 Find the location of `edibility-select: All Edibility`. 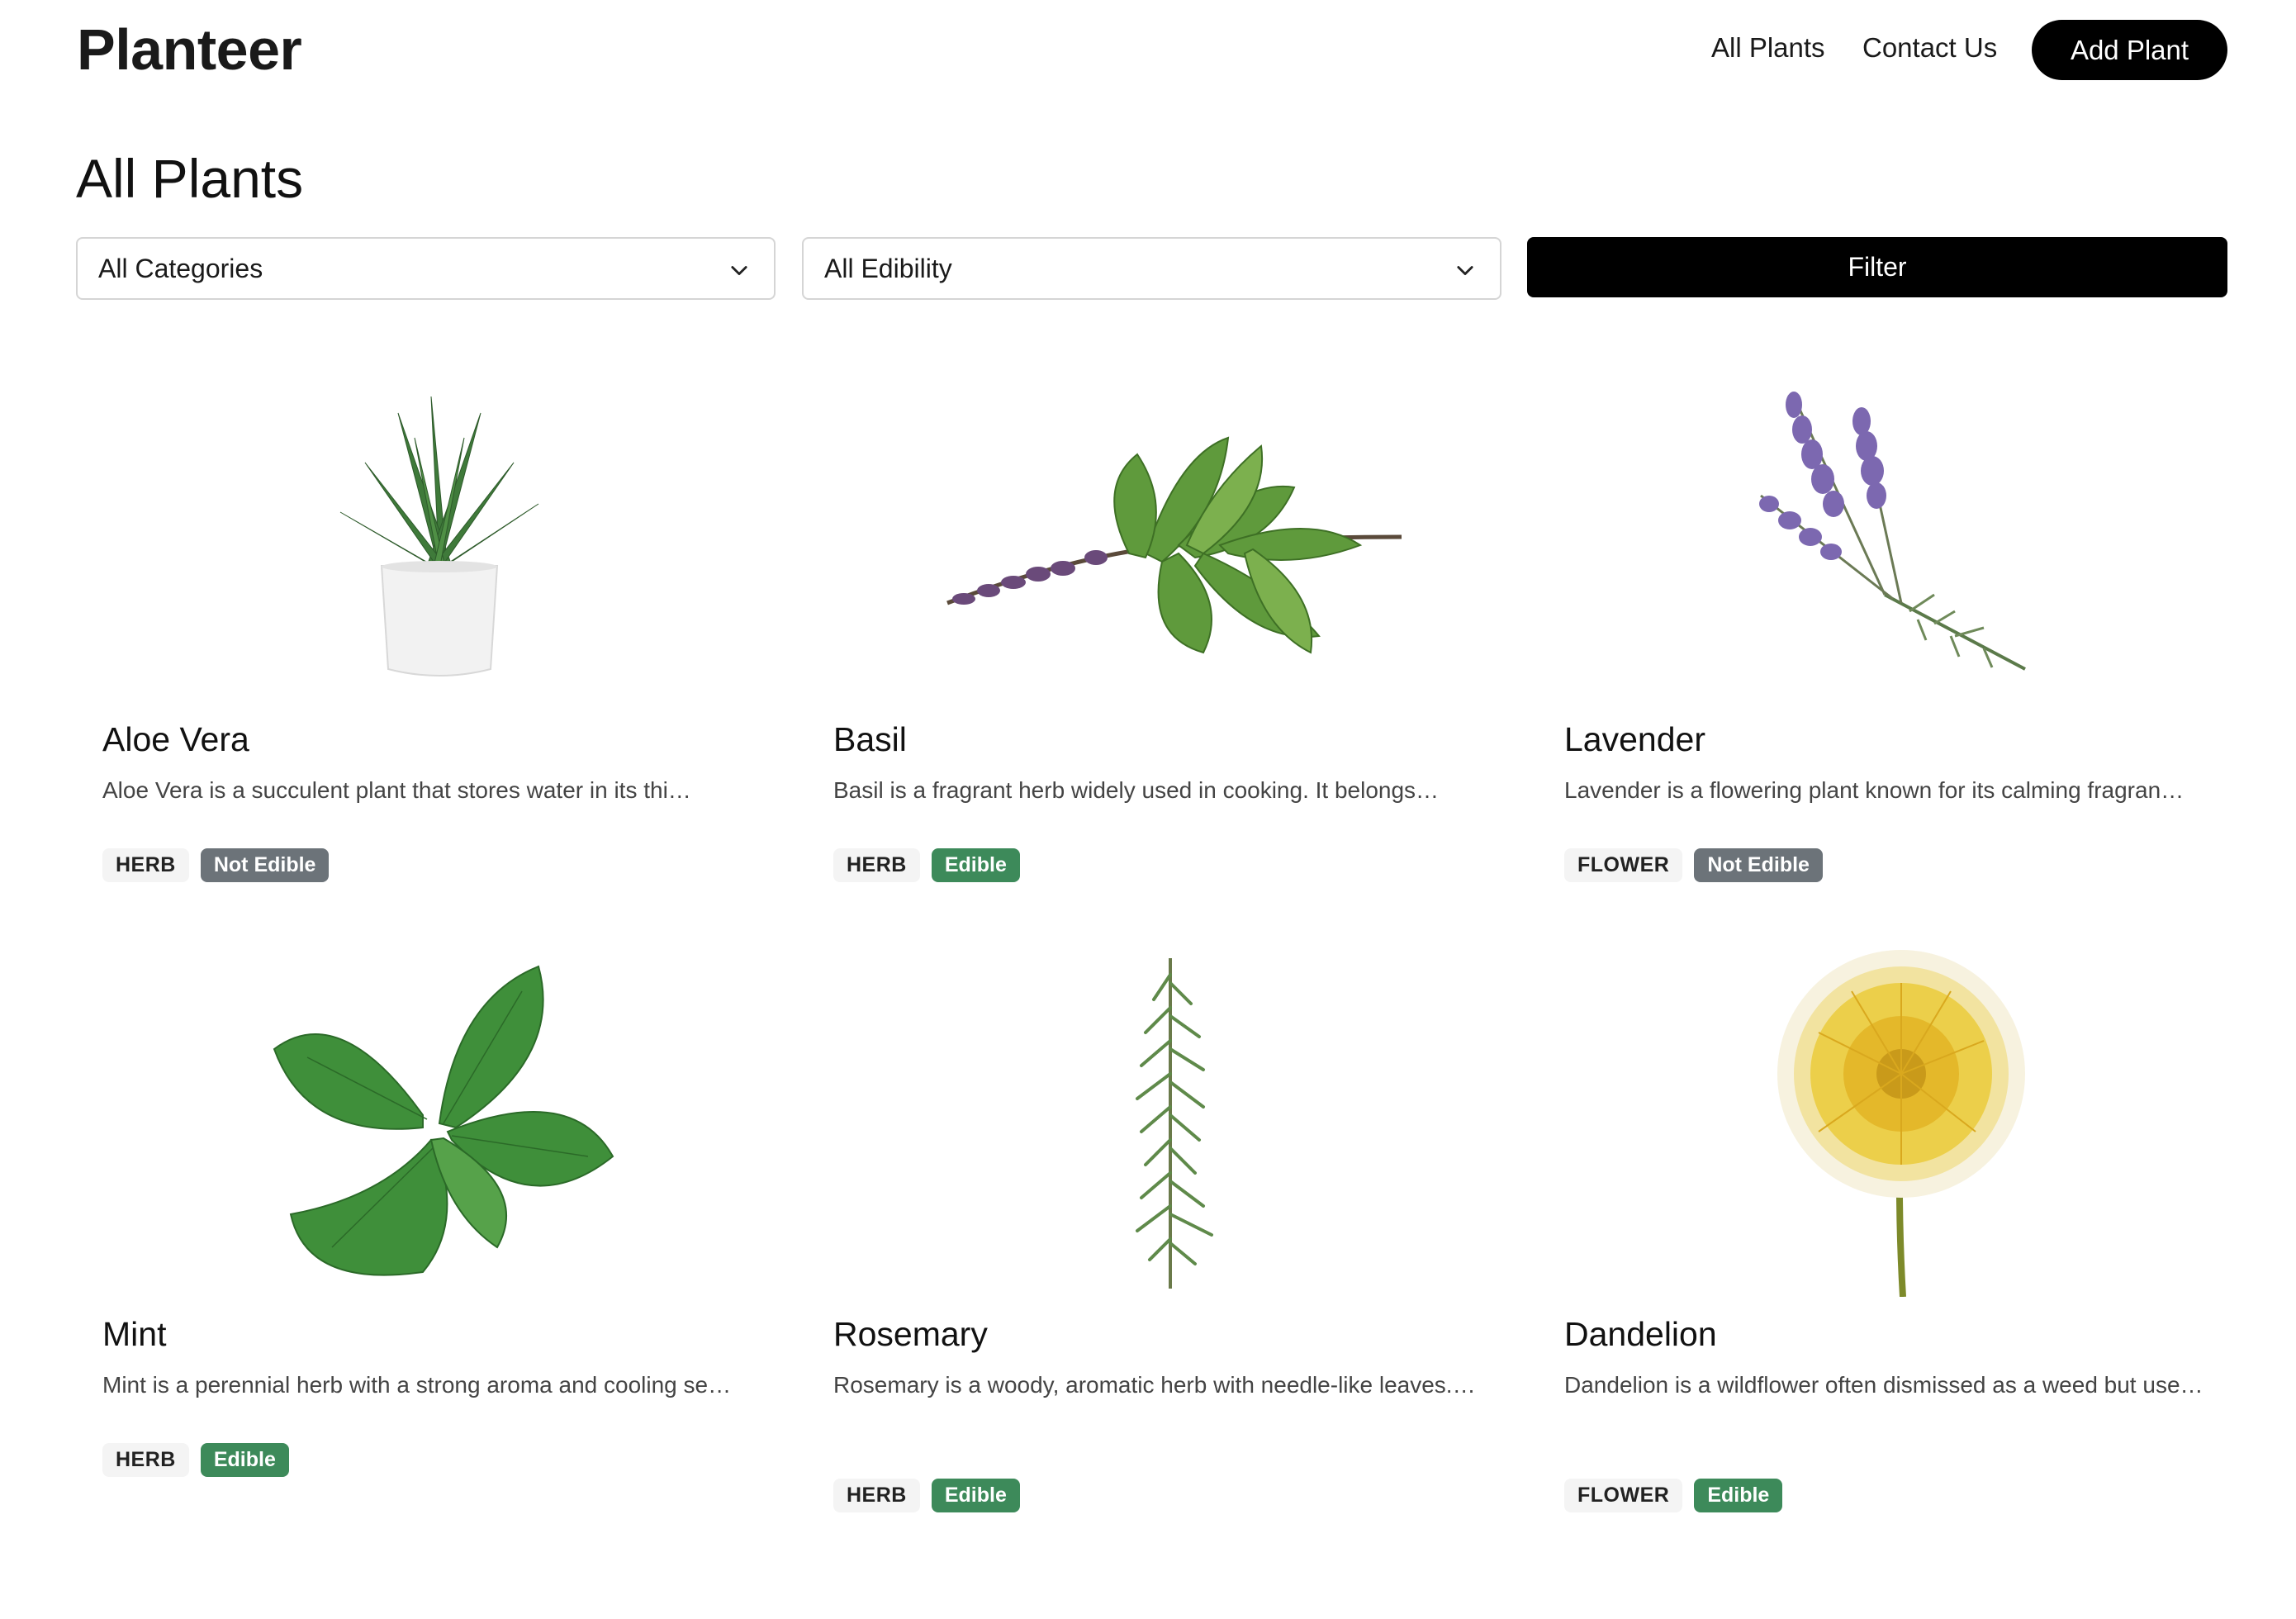

edibility-select: All Edibility is located at coordinates (1151, 268).